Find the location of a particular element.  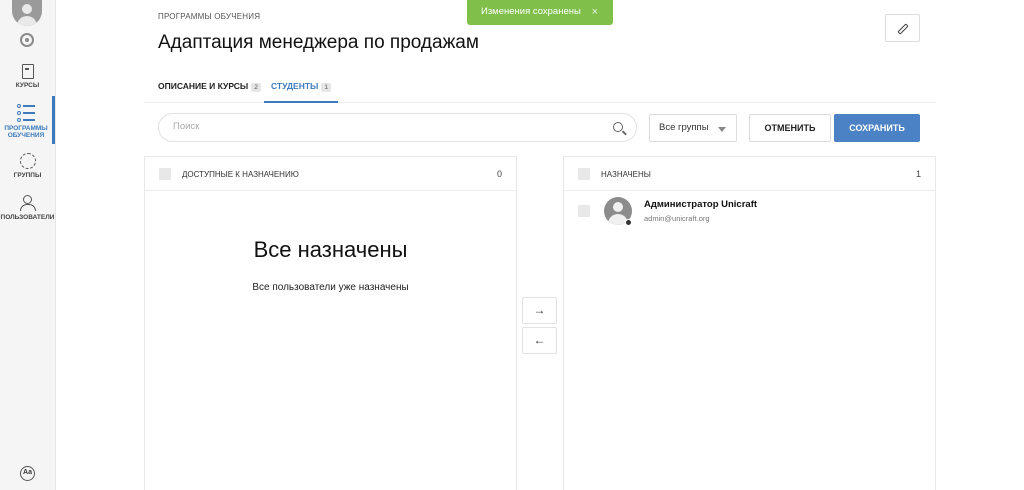

sidebar-item-label: ПОЛЬЗОВАТЕЛИ is located at coordinates (27, 217).